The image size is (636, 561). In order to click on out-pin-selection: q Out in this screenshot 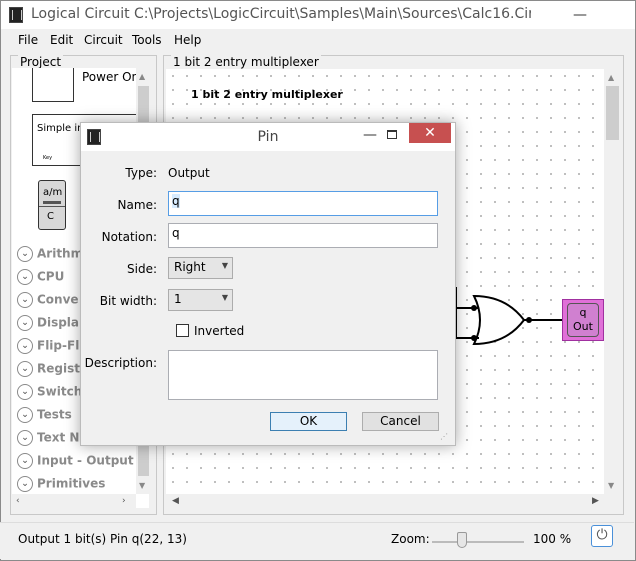, I will do `click(583, 320)`.